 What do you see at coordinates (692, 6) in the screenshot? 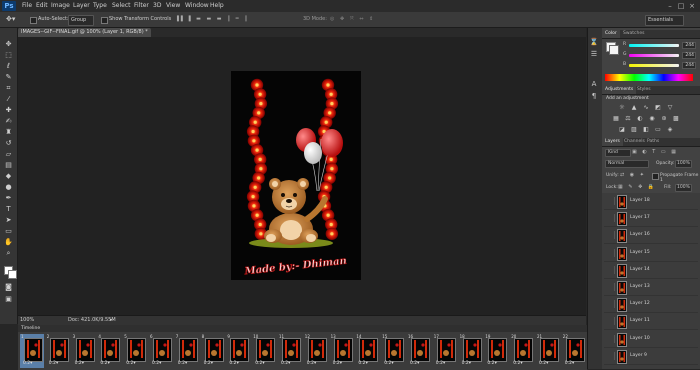
I see `close-icon: ×` at bounding box center [692, 6].